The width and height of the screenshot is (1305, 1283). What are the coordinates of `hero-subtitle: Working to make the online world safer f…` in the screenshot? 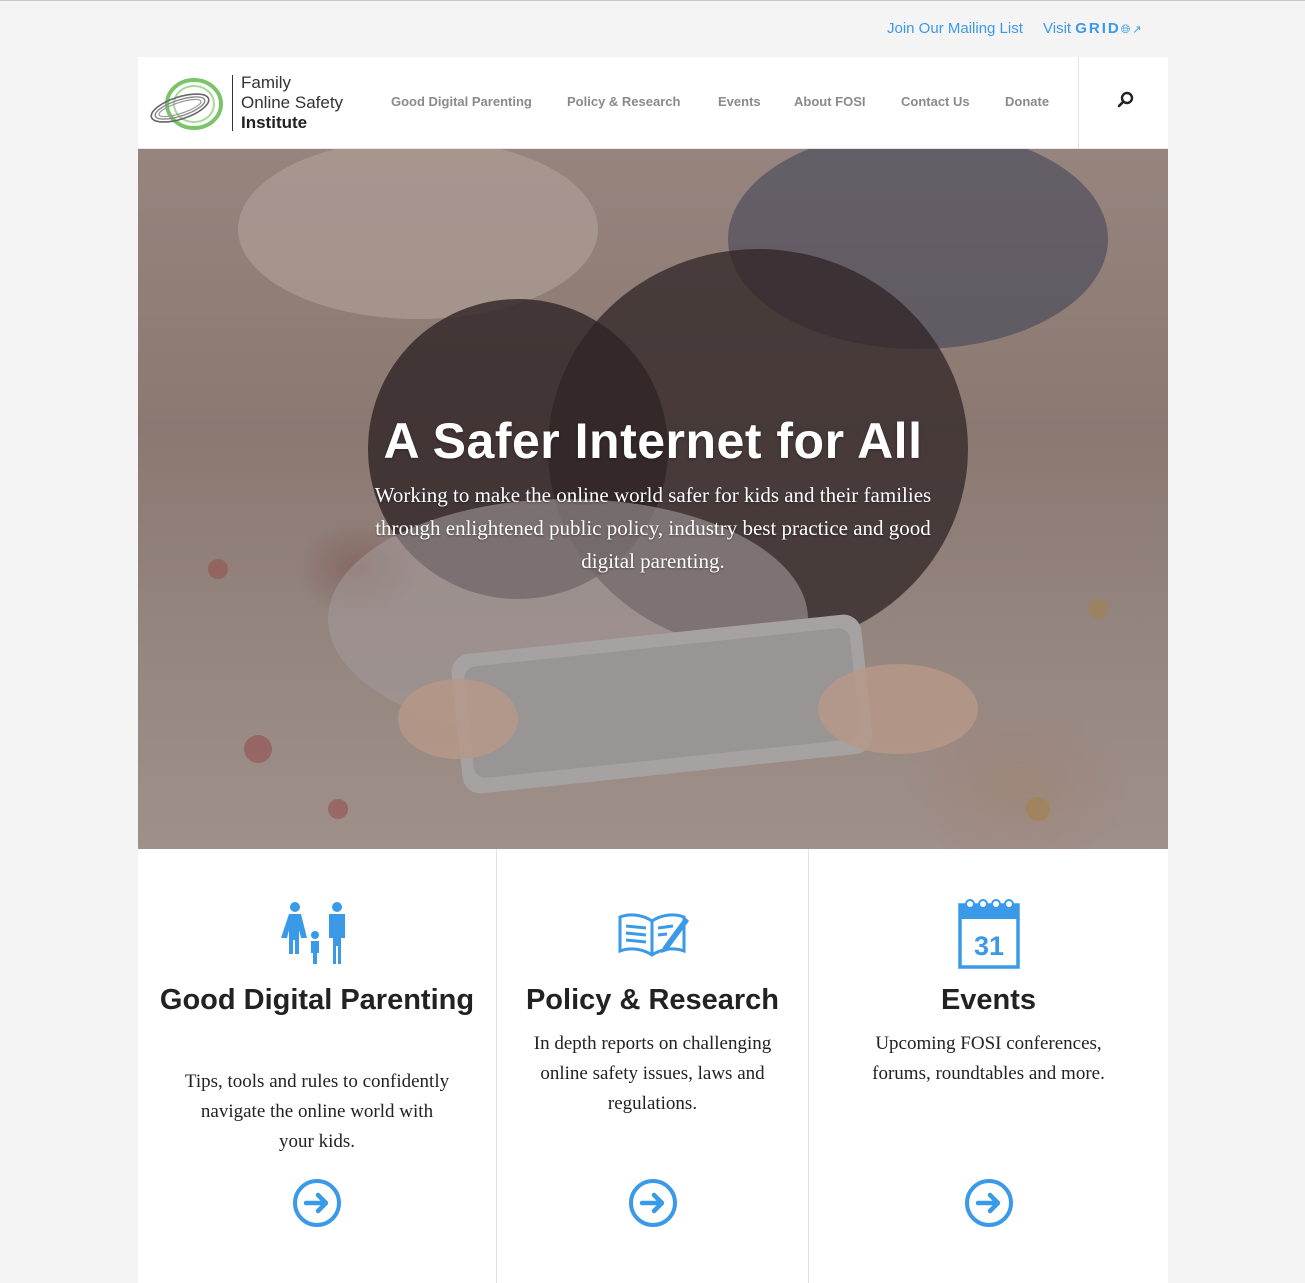 It's located at (653, 528).